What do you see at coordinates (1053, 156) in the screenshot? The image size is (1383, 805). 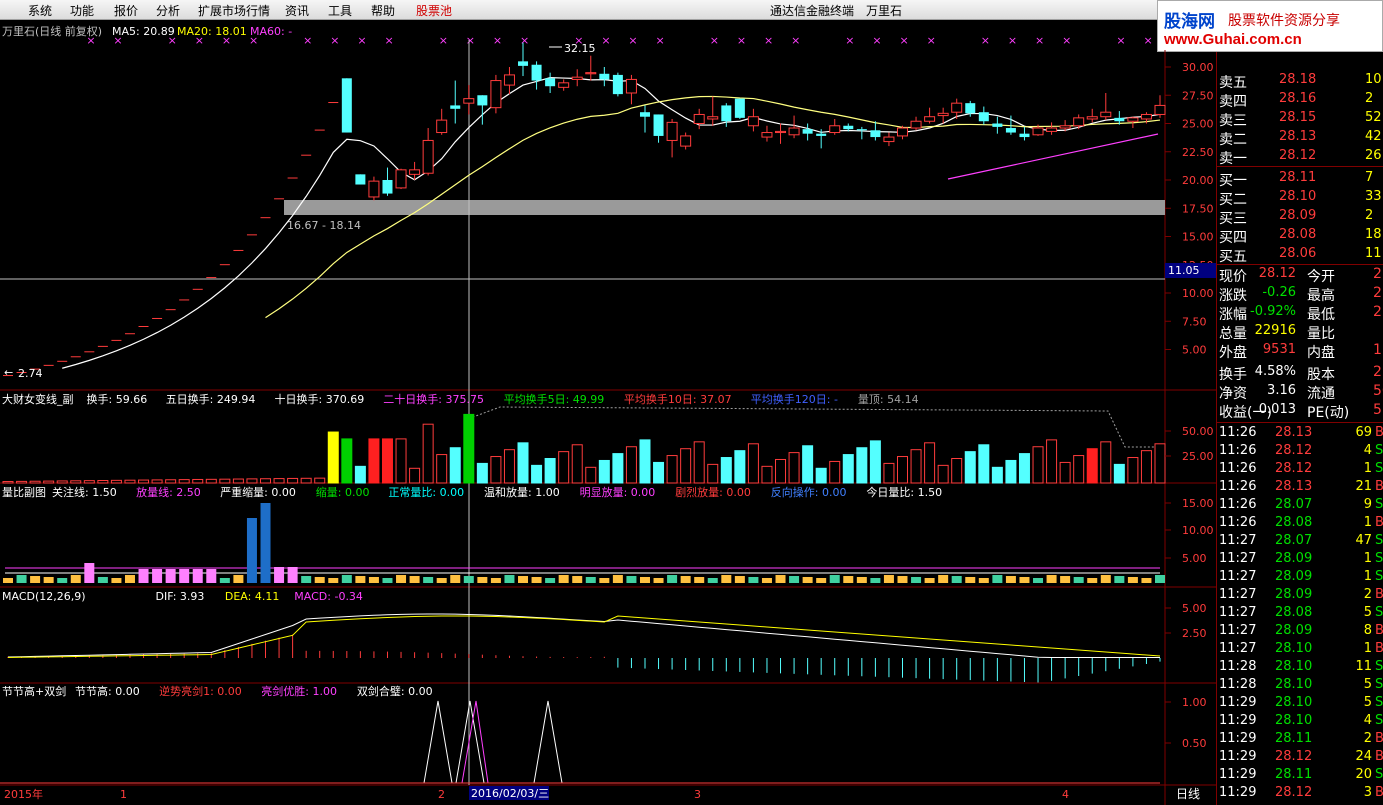 I see `ma60-line` at bounding box center [1053, 156].